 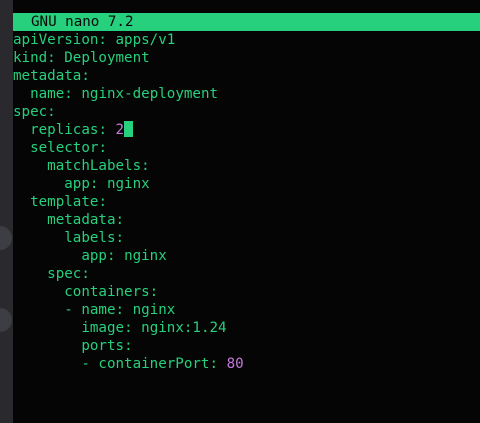 What do you see at coordinates (6, 211) in the screenshot?
I see `desktop-side-panel` at bounding box center [6, 211].